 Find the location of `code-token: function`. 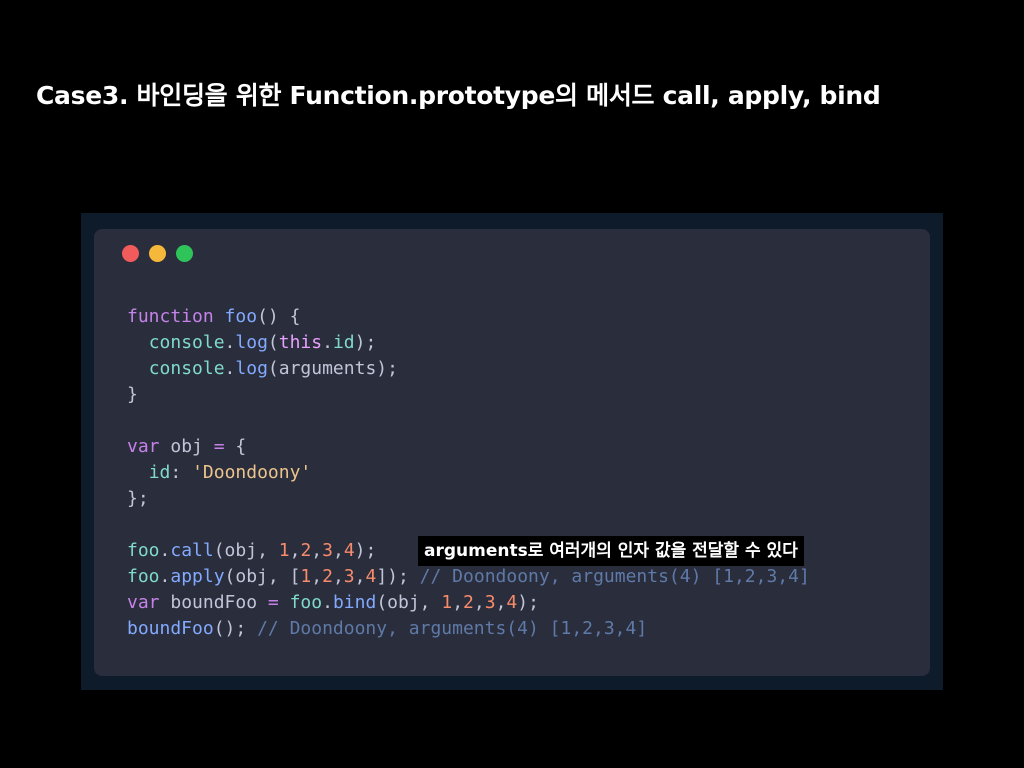

code-token: function is located at coordinates (176, 316).